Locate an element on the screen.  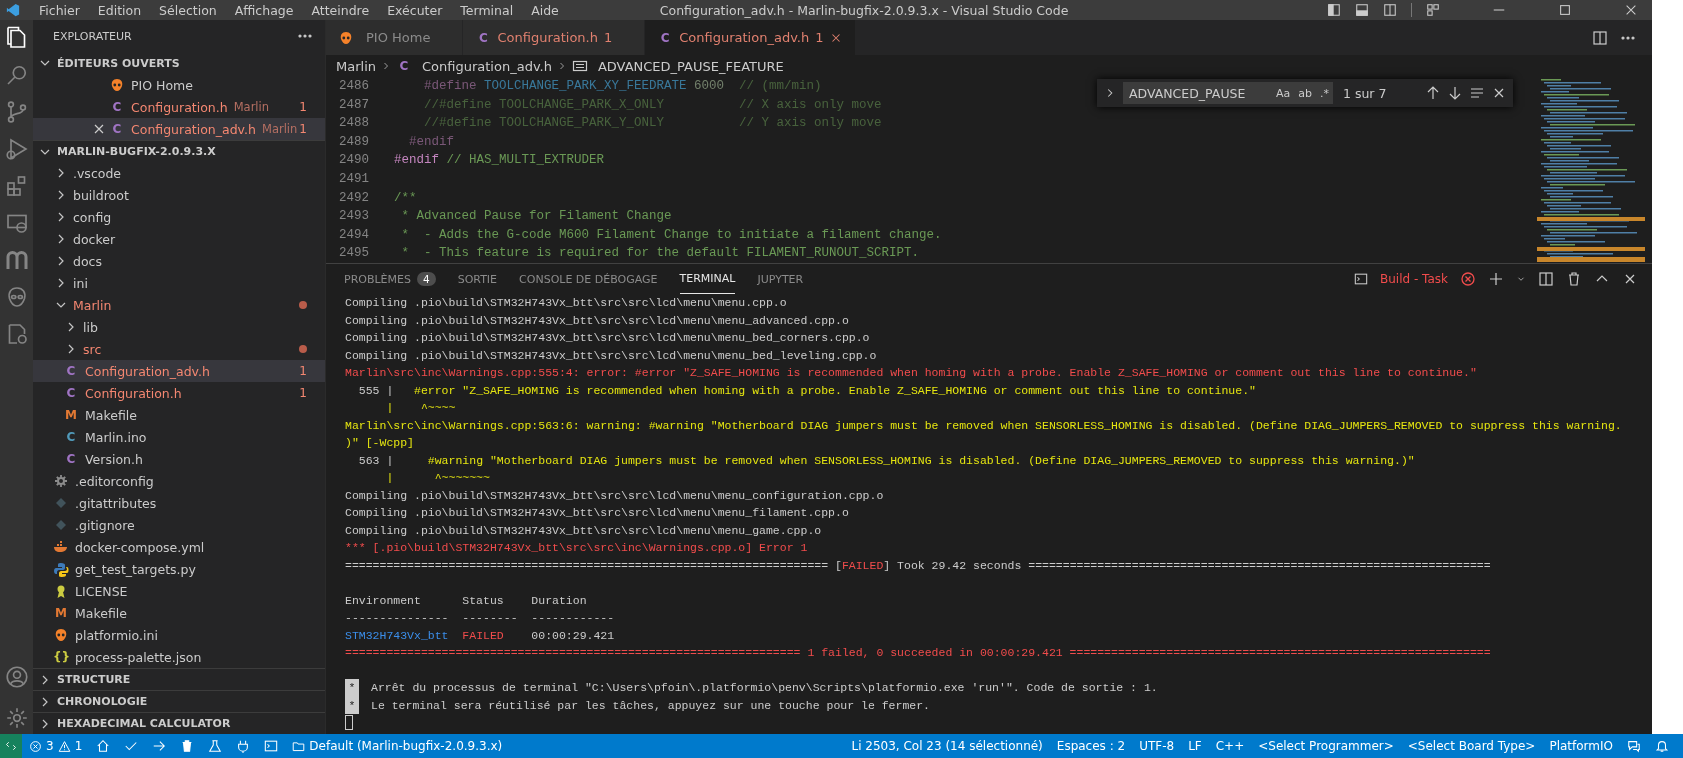
notice-marker: * is located at coordinates (352, 688).